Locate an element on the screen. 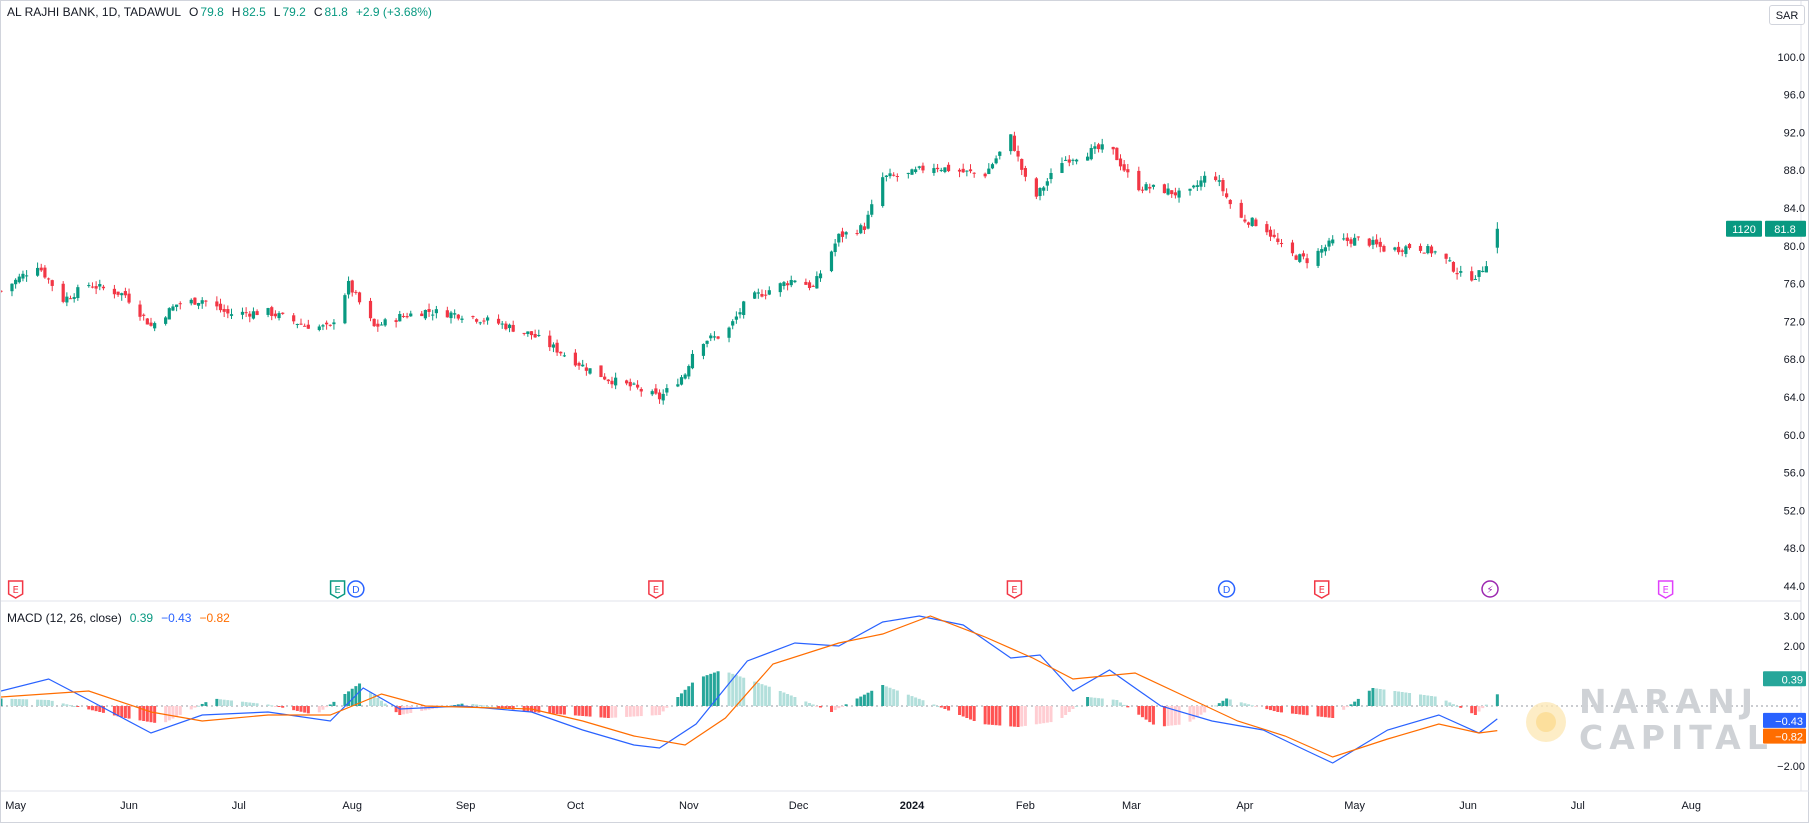  macd-title: MACD (12, 26, close) is located at coordinates (64, 618).